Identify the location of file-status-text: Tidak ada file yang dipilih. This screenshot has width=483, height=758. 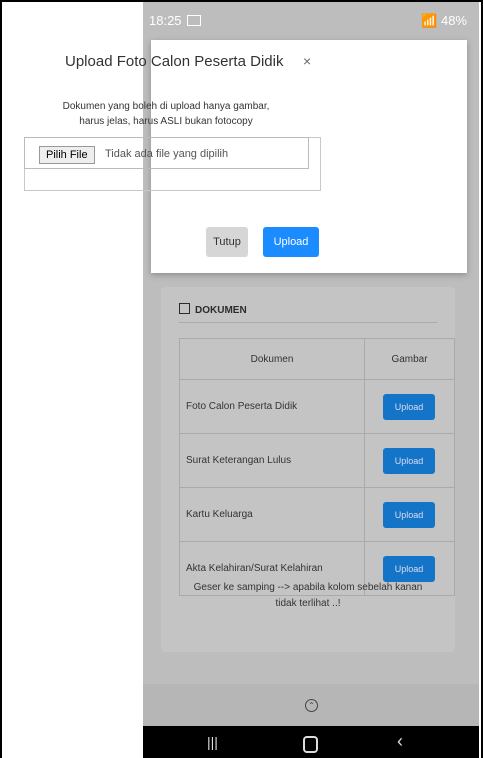
(167, 154).